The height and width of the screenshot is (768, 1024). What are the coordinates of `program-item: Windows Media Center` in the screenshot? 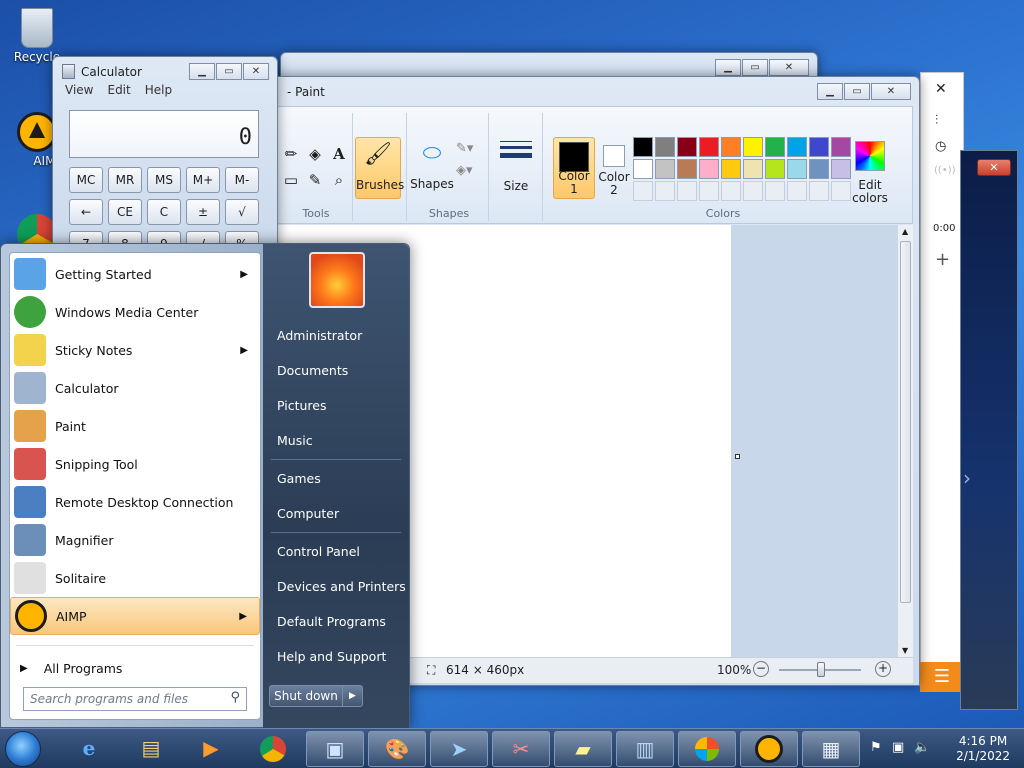 It's located at (135, 312).